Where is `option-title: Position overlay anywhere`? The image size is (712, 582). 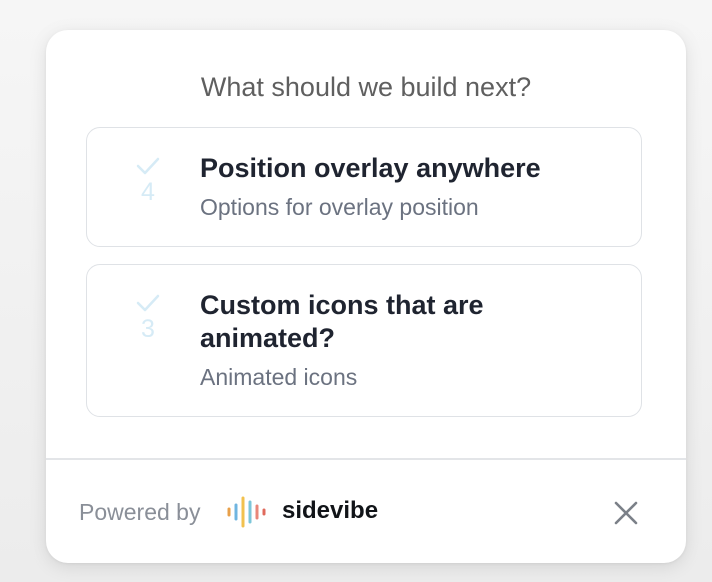
option-title: Position overlay anywhere is located at coordinates (370, 168).